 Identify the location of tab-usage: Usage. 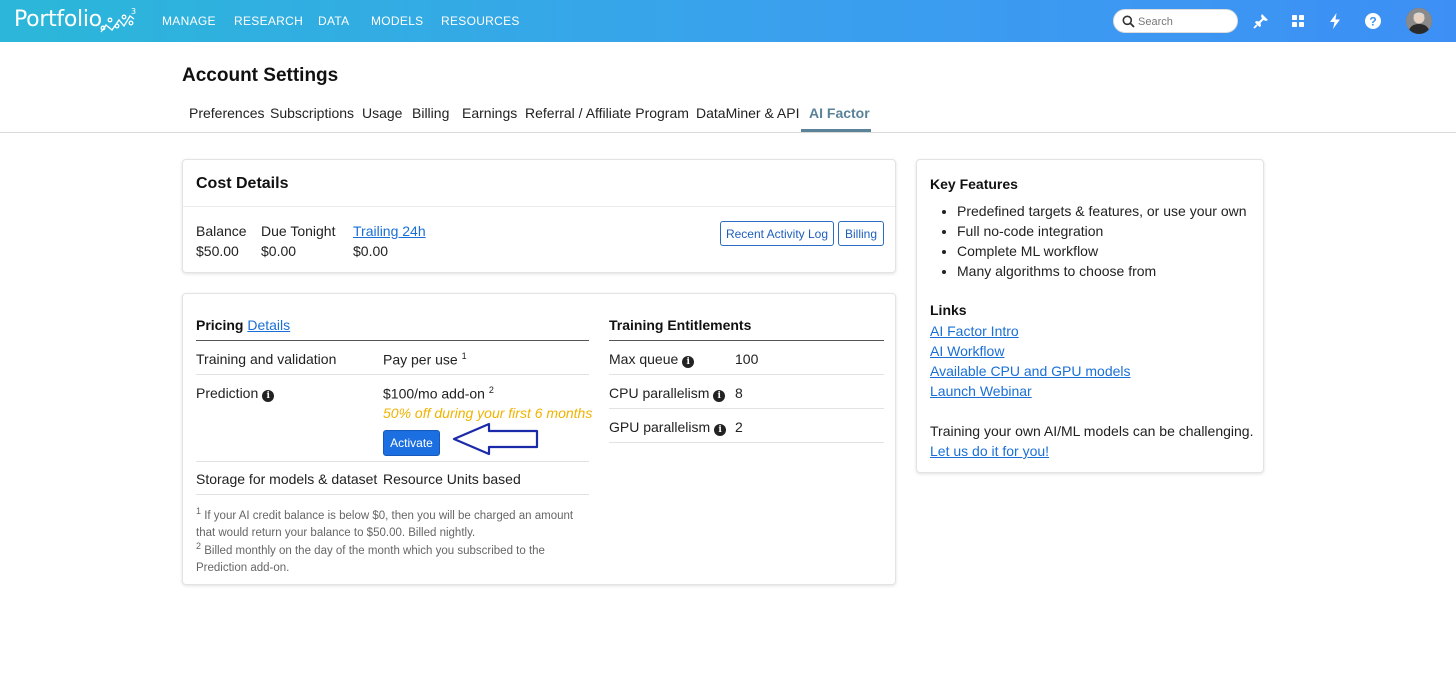
(382, 113).